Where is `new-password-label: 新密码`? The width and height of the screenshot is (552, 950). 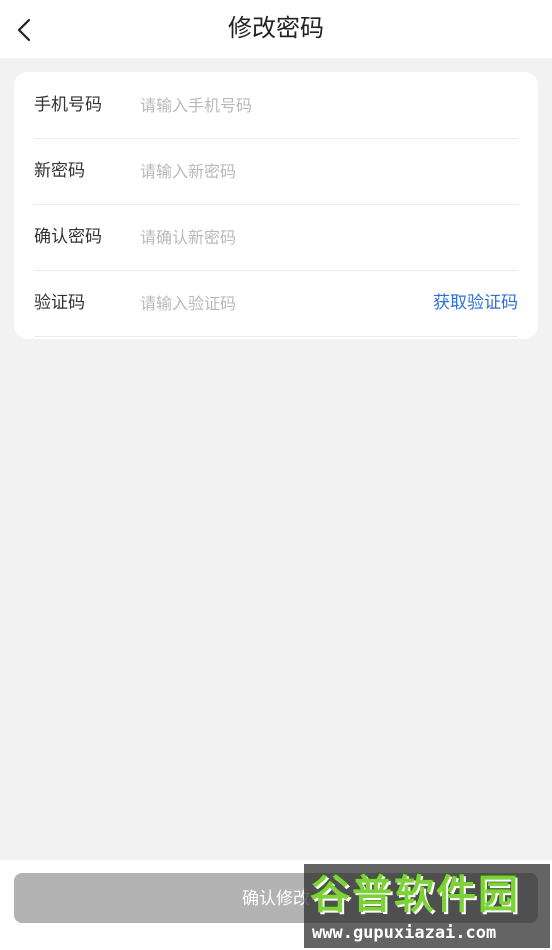 new-password-label: 新密码 is located at coordinates (59, 171).